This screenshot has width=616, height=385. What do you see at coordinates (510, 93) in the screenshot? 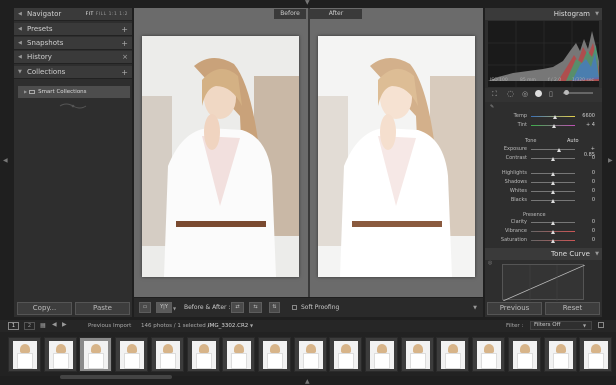
I see `spot-removal-icon: ◌` at bounding box center [510, 93].